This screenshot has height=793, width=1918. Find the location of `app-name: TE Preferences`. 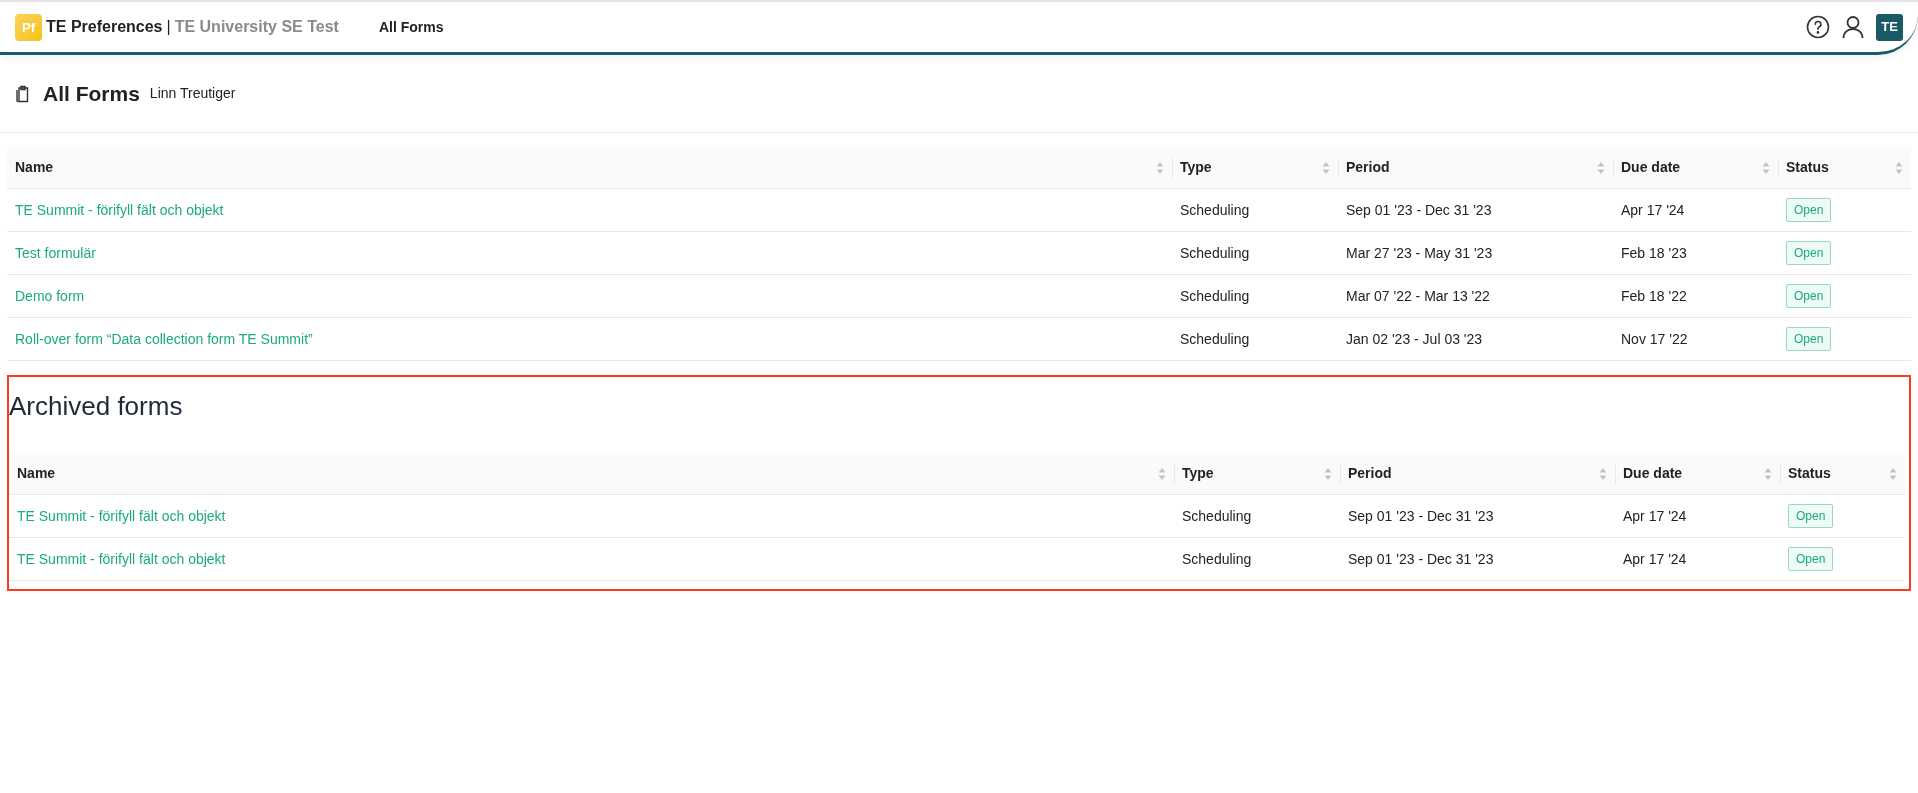

app-name: TE Preferences is located at coordinates (104, 27).